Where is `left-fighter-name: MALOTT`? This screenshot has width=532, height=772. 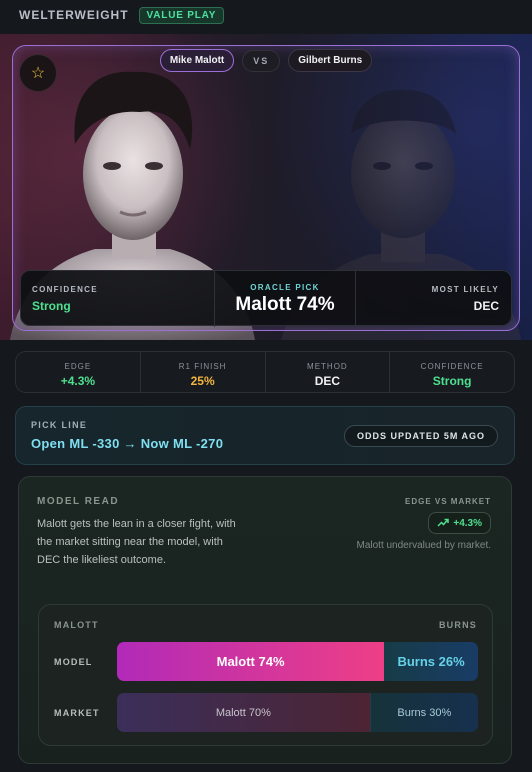 left-fighter-name: MALOTT is located at coordinates (76, 625).